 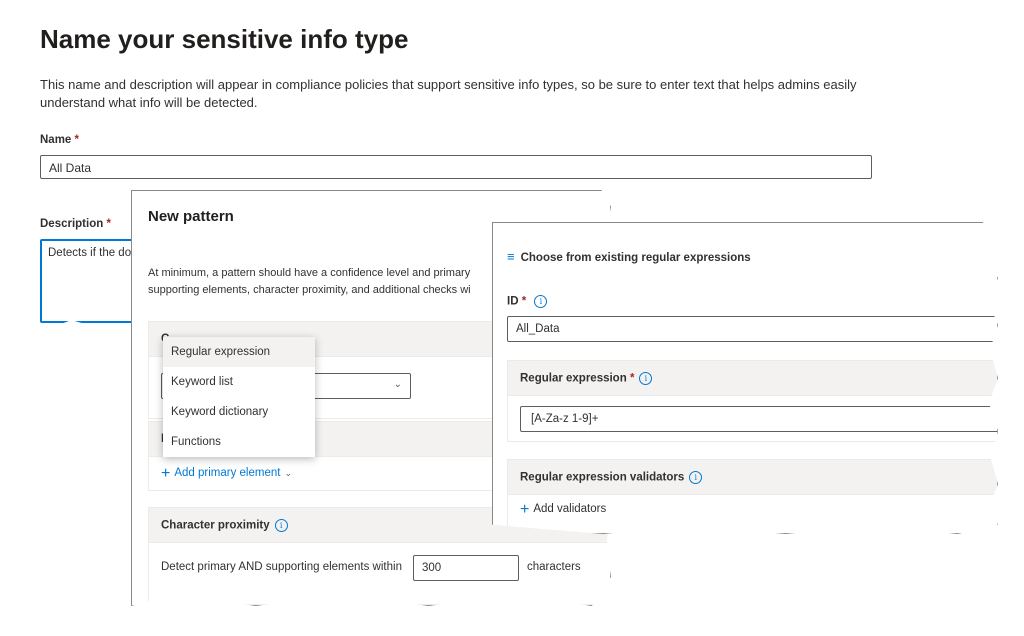 I want to click on add-primary-element-label: Add primary element, so click(x=227, y=473).